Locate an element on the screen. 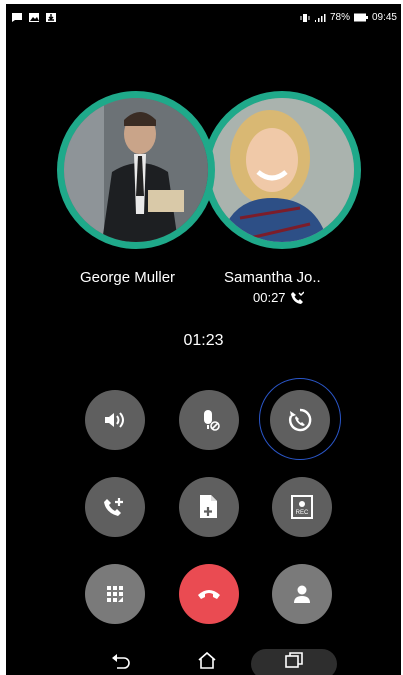  call-timer: 01:23 is located at coordinates (203, 340).